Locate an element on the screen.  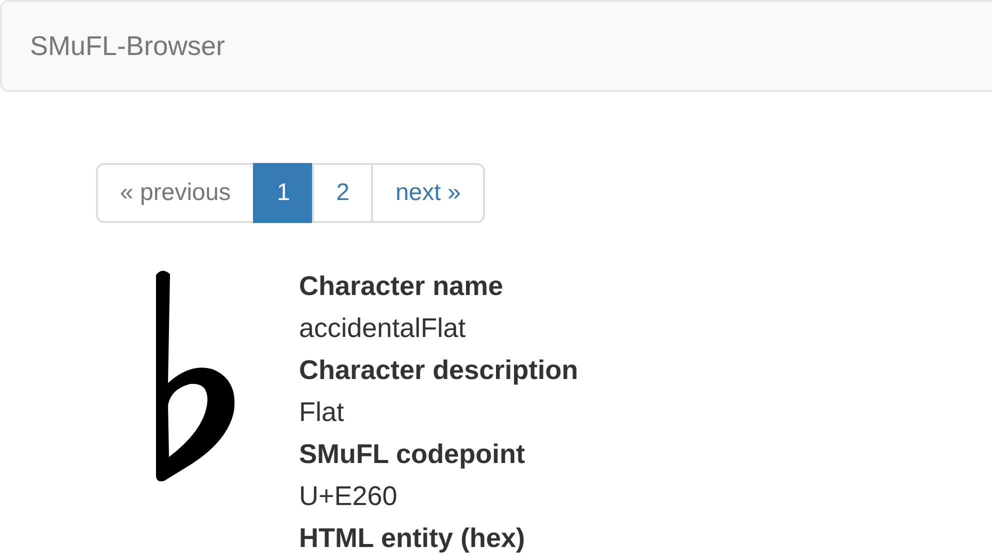
field-value: U+E260 is located at coordinates (348, 496).